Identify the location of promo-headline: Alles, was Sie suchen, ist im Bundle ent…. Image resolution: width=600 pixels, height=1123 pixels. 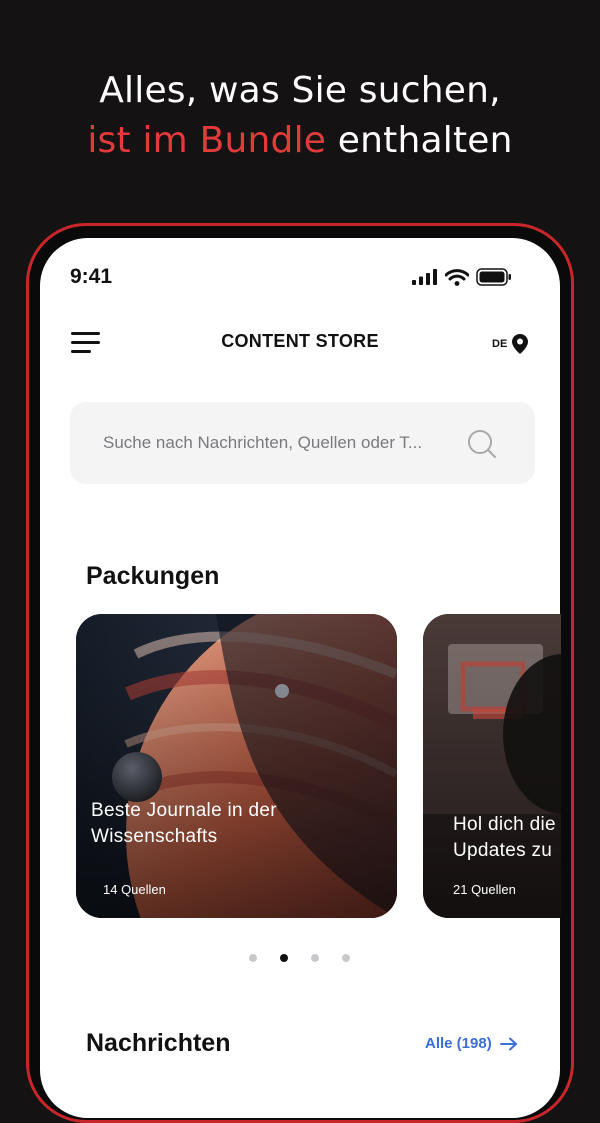
(300, 116).